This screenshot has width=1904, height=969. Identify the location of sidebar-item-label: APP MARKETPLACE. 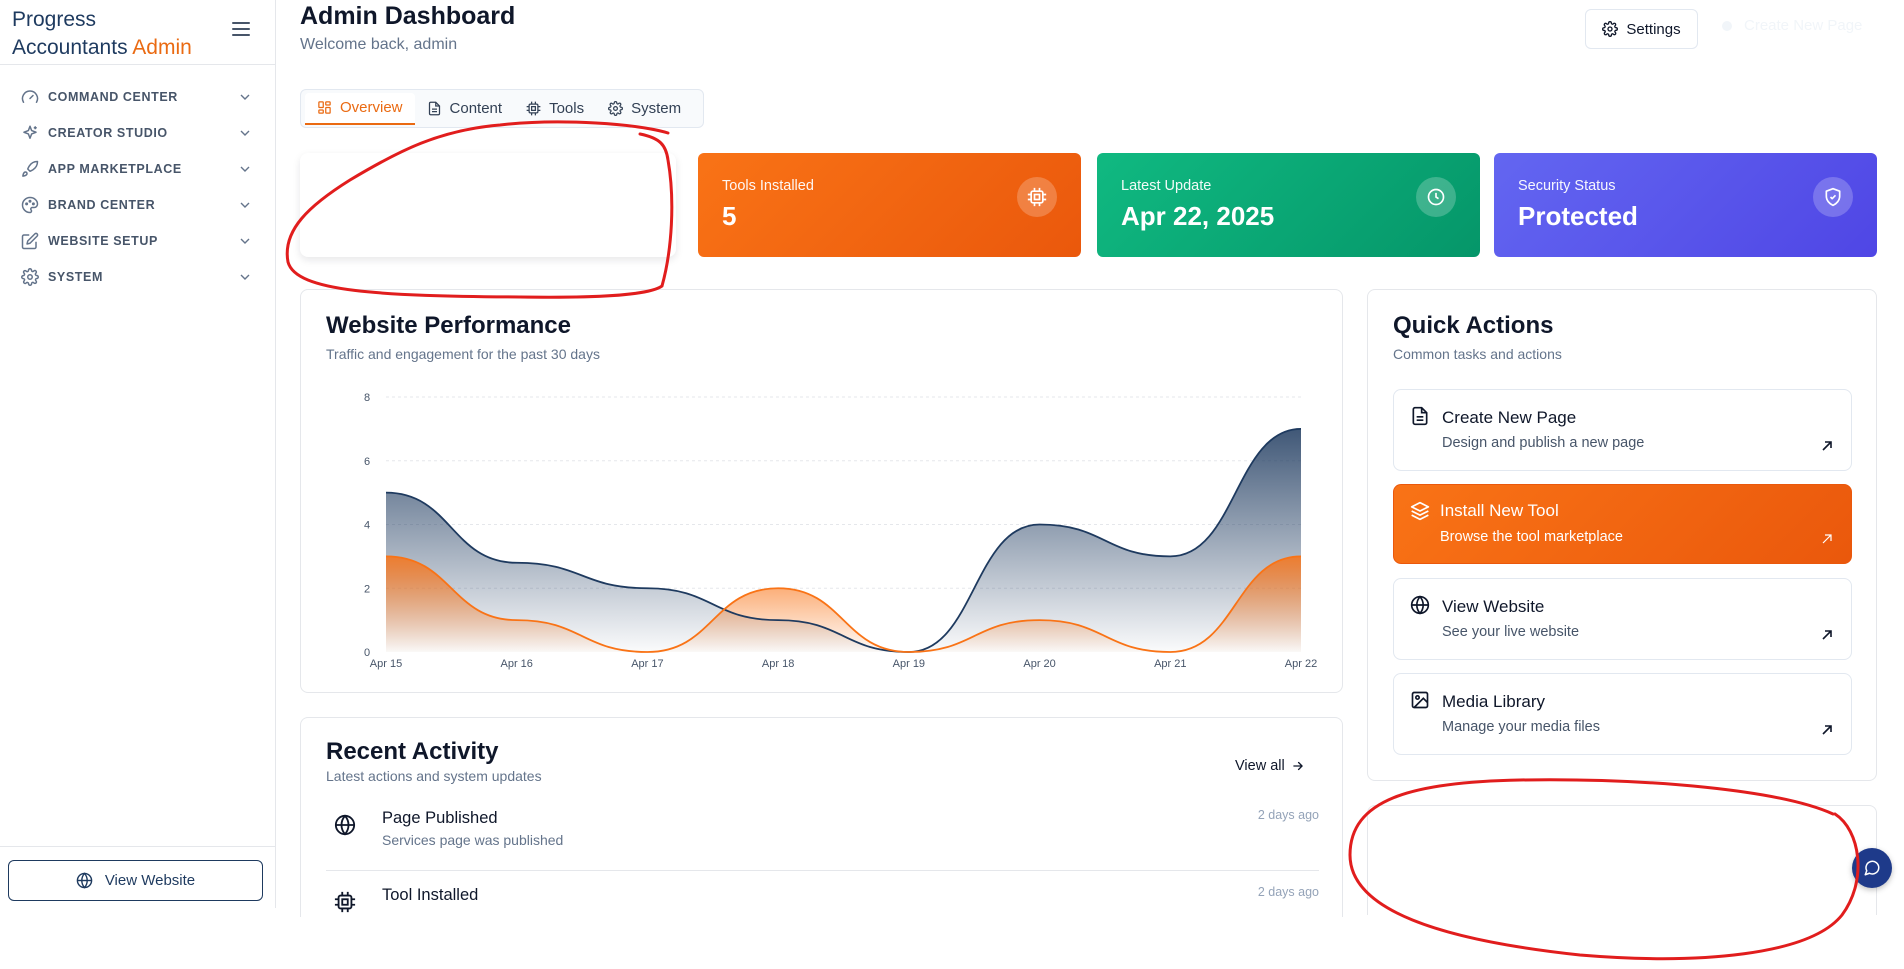
(115, 169).